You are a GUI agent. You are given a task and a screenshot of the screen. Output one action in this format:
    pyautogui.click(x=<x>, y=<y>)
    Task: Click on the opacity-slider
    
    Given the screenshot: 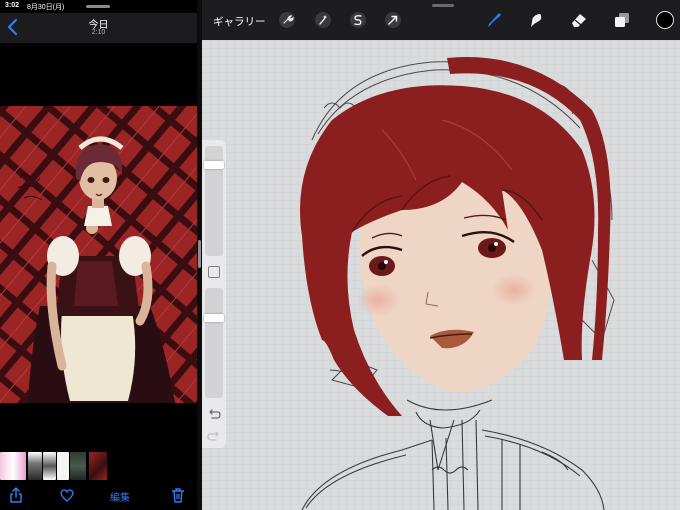 What is the action you would take?
    pyautogui.click(x=214, y=343)
    